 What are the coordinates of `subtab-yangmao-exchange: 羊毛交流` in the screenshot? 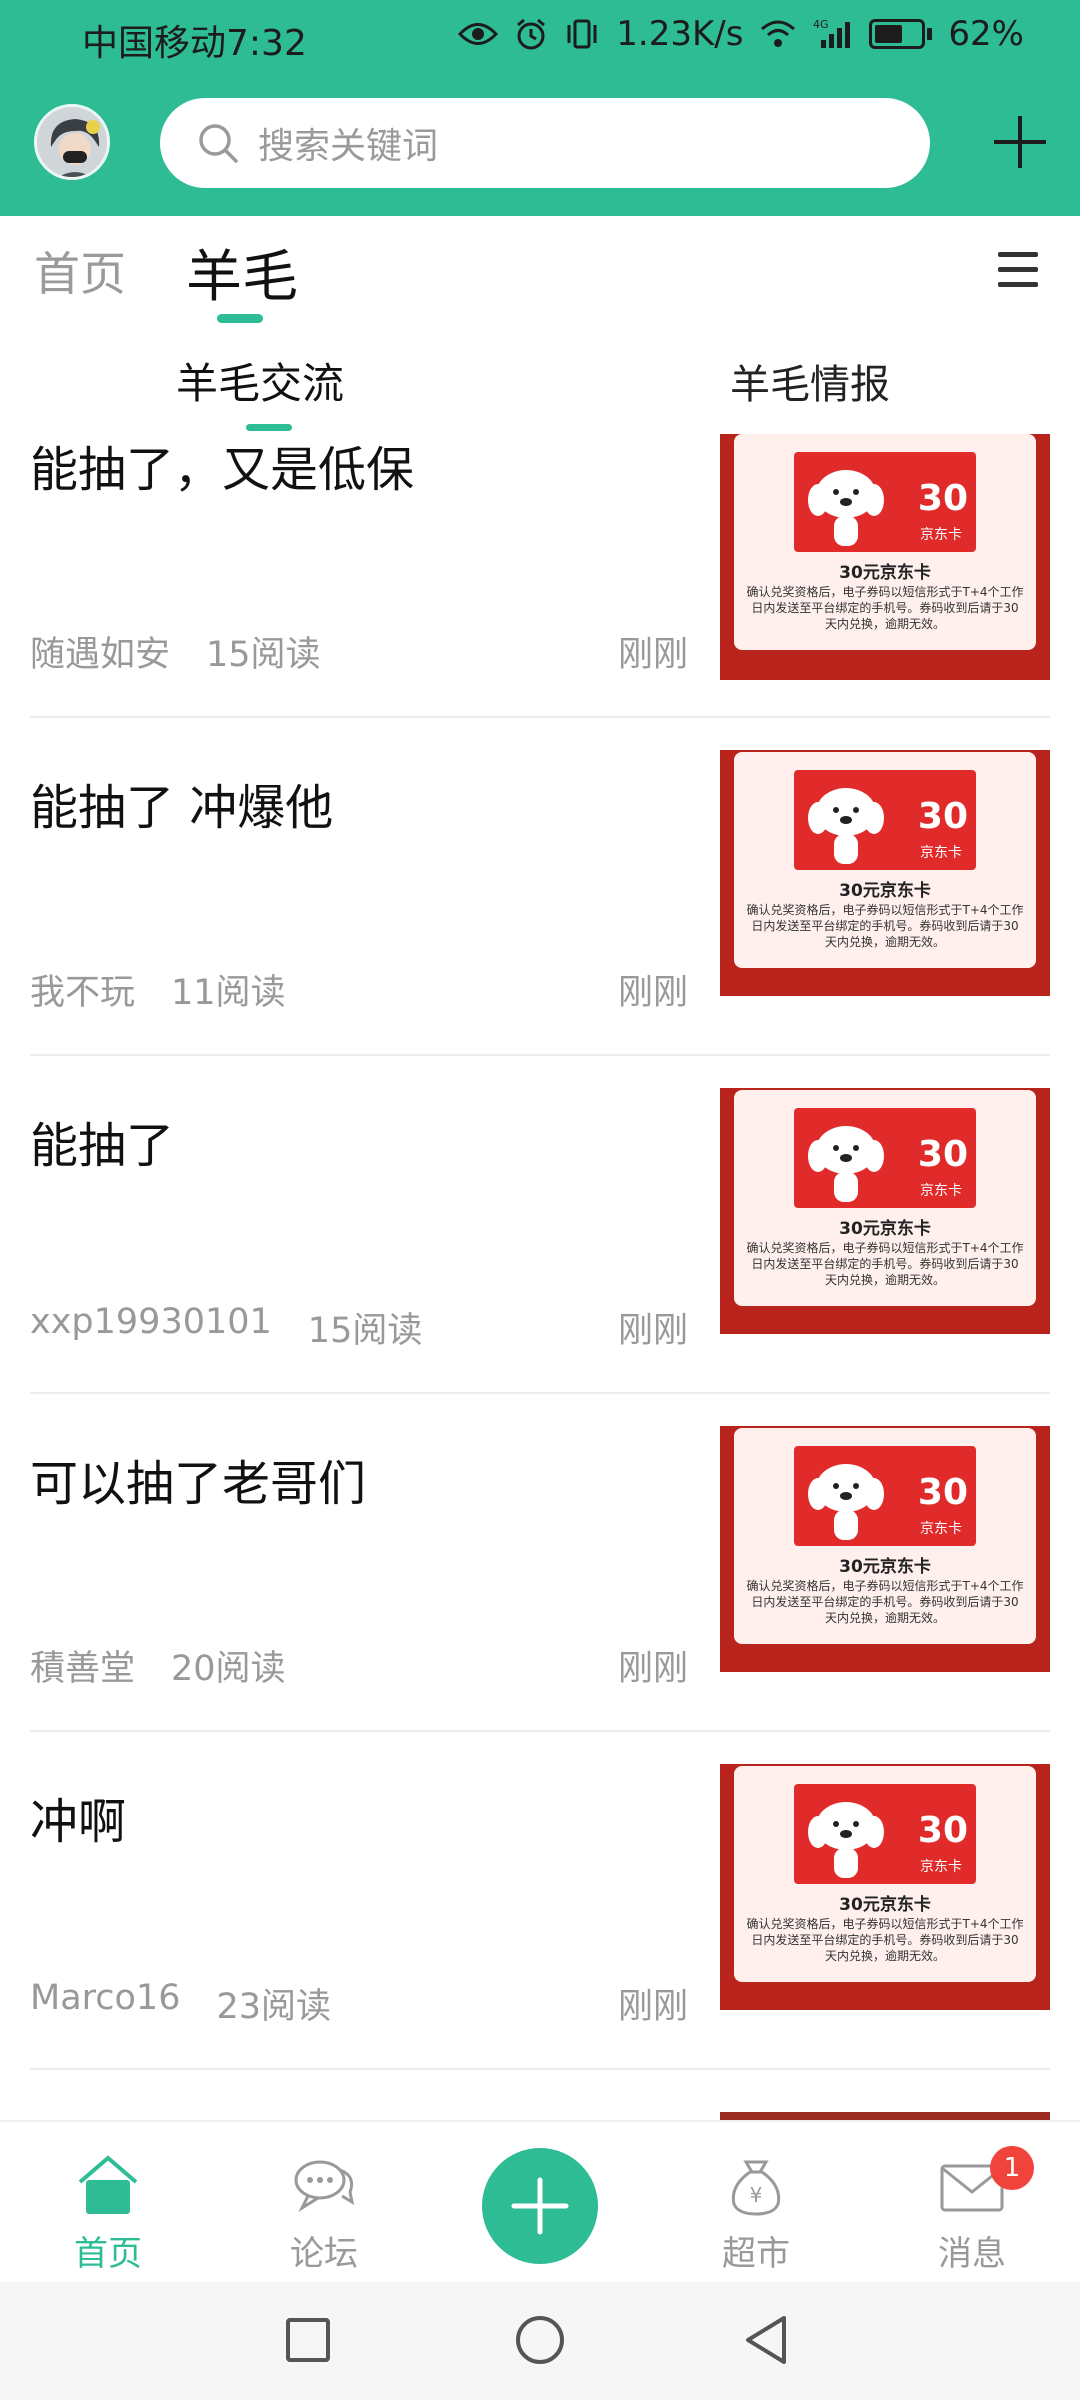 It's located at (260, 380).